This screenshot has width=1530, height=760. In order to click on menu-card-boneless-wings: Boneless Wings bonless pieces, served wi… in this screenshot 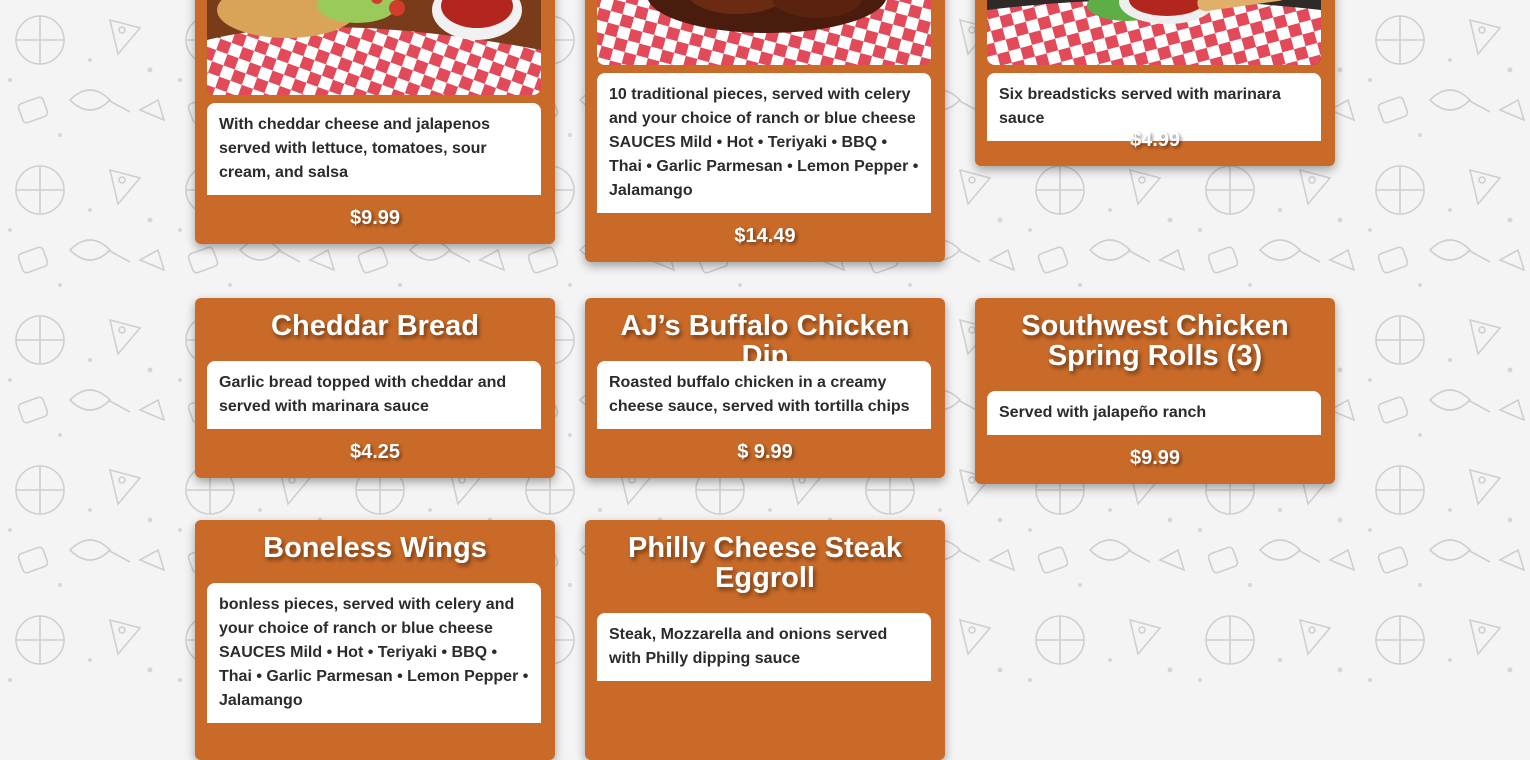, I will do `click(375, 640)`.